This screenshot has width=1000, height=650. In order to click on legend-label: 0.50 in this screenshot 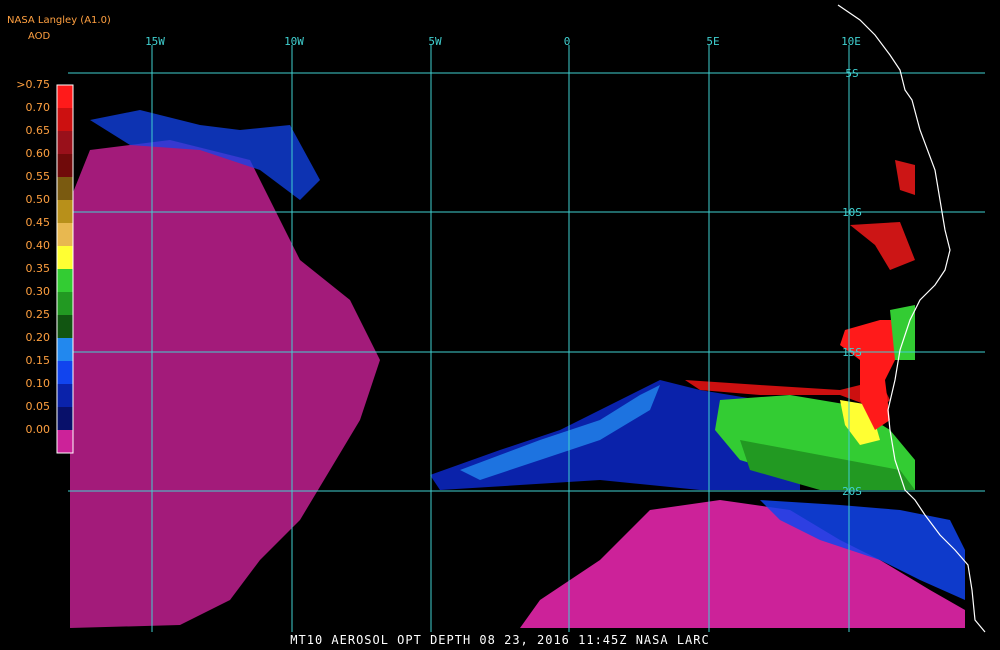, I will do `click(38, 199)`.